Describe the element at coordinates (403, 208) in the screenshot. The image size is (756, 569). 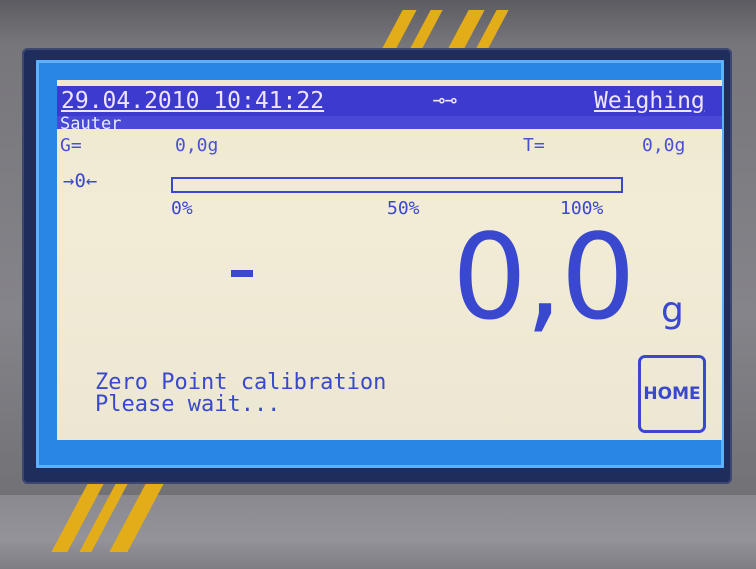
I see `capacity-label-50: 50%` at that location.